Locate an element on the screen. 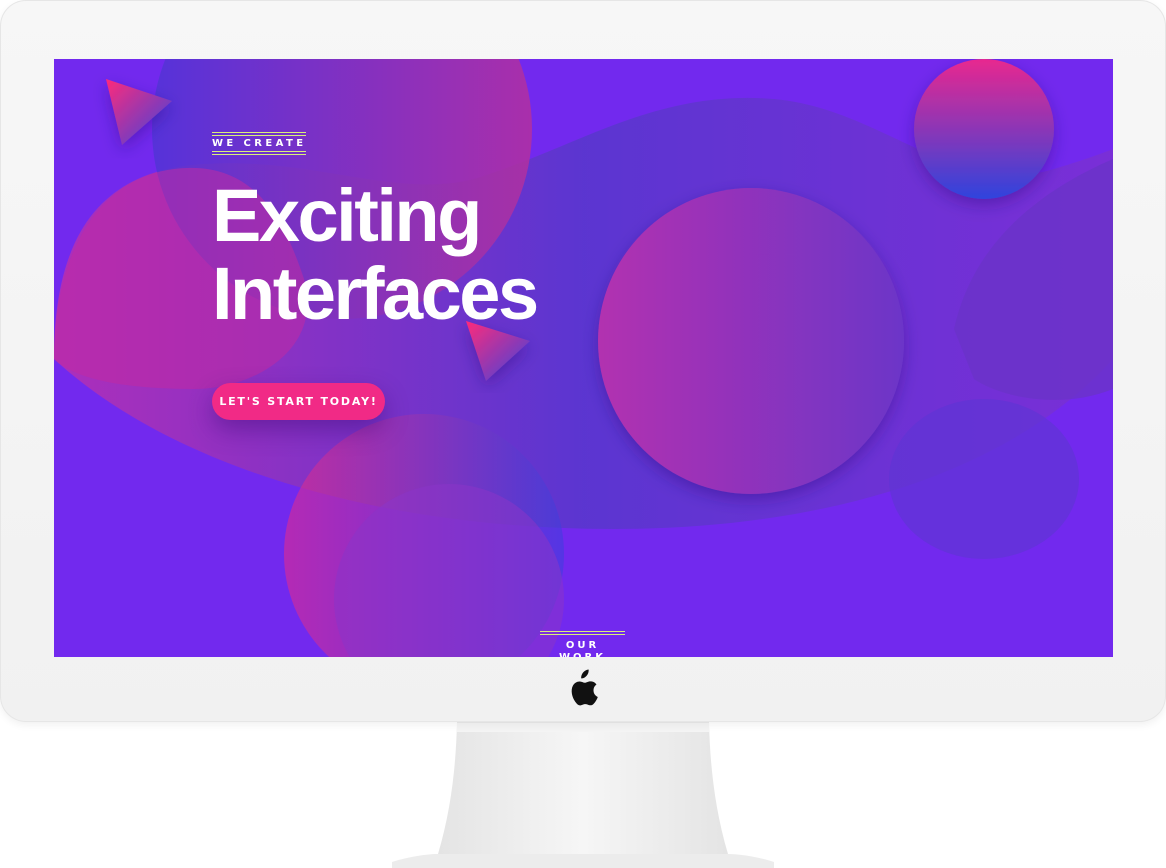 This screenshot has width=1166, height=868. start-today-button: LET'S START TODAY! is located at coordinates (298, 401).